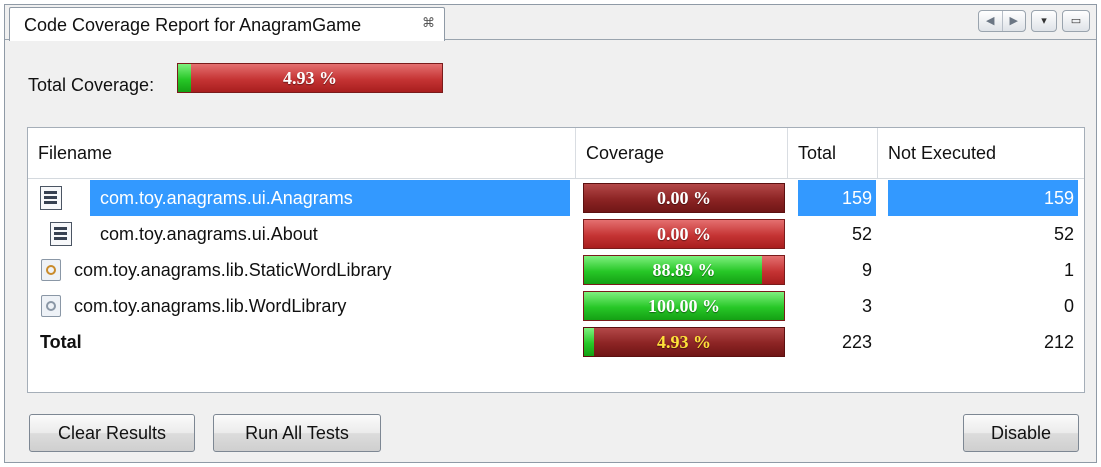 The height and width of the screenshot is (467, 1101). What do you see at coordinates (981, 153) in the screenshot?
I see `column-header-not-executed: Not Executed` at bounding box center [981, 153].